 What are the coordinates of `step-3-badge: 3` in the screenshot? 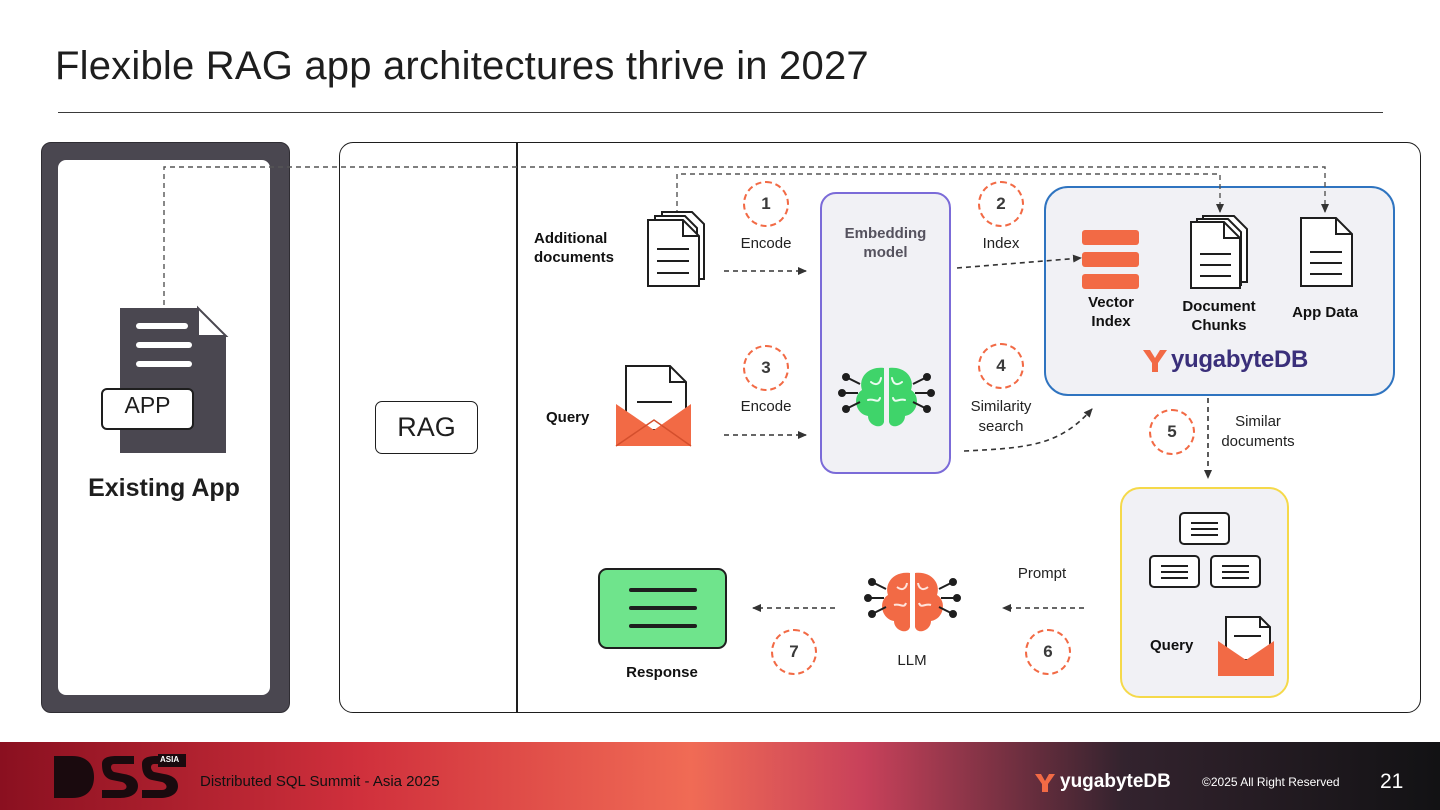 It's located at (766, 368).